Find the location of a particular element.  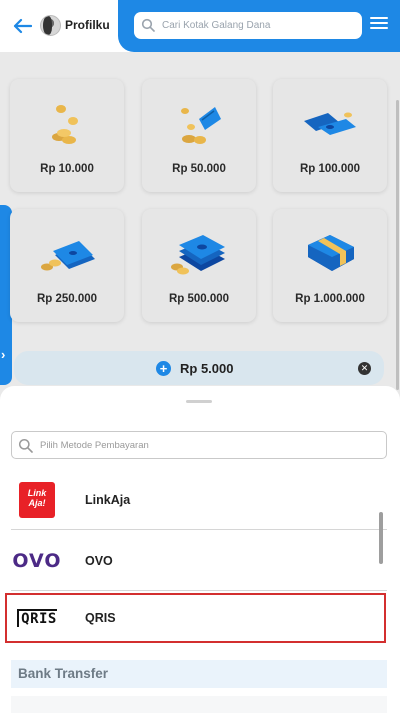

sheet-drag-handle is located at coordinates (199, 401).